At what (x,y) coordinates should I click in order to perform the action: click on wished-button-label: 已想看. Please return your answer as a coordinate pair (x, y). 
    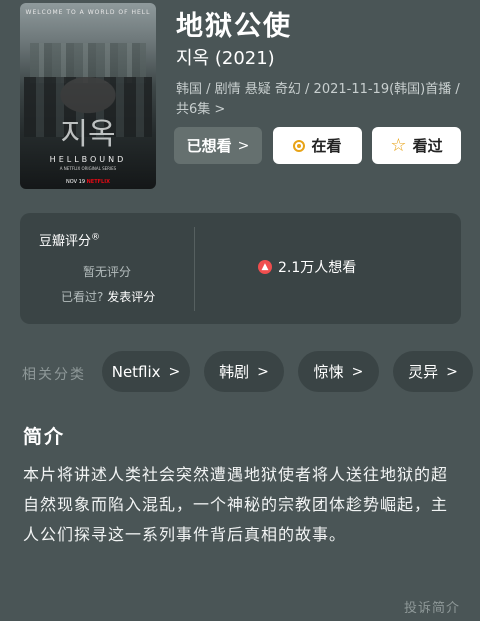
    Looking at the image, I should click on (209, 146).